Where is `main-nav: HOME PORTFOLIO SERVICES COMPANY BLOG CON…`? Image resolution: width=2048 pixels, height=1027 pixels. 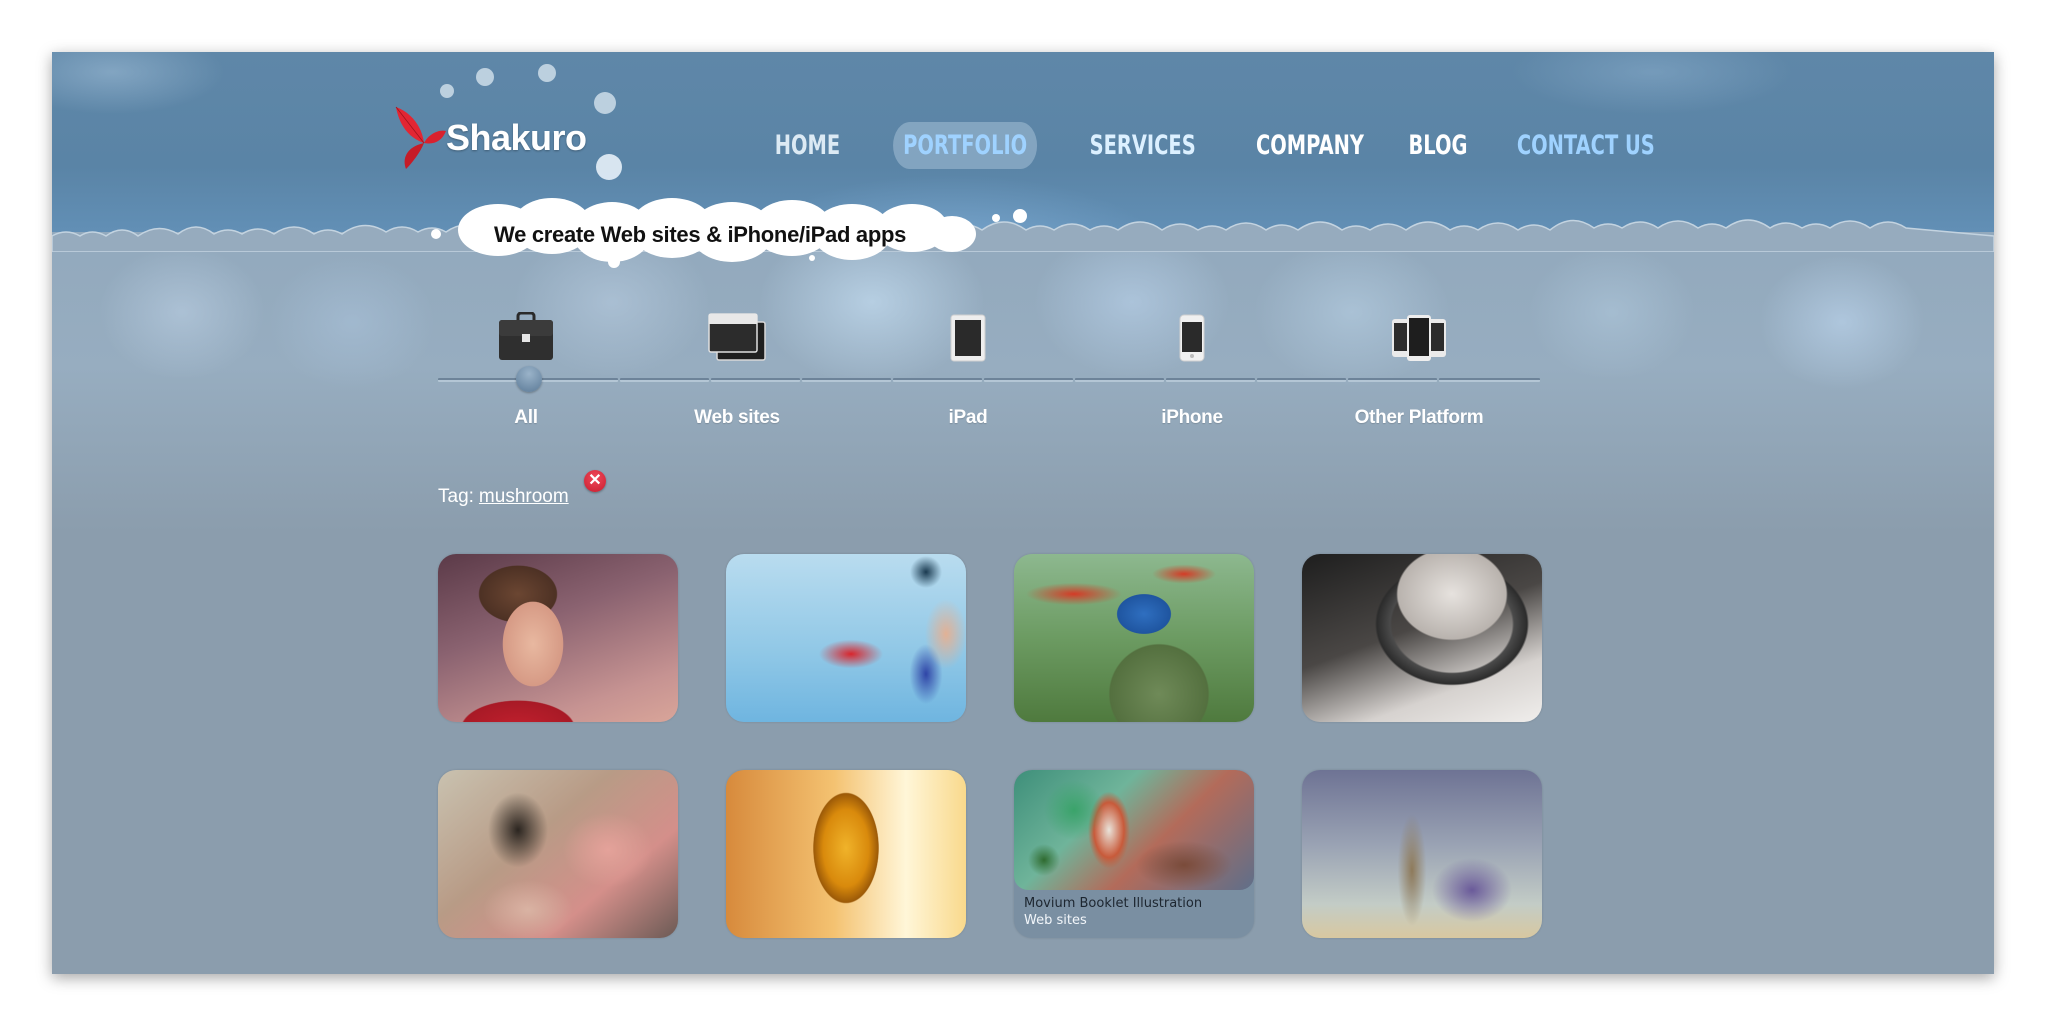
main-nav: HOME PORTFOLIO SERVICES COMPANY BLOG CON… is located at coordinates (1222, 145).